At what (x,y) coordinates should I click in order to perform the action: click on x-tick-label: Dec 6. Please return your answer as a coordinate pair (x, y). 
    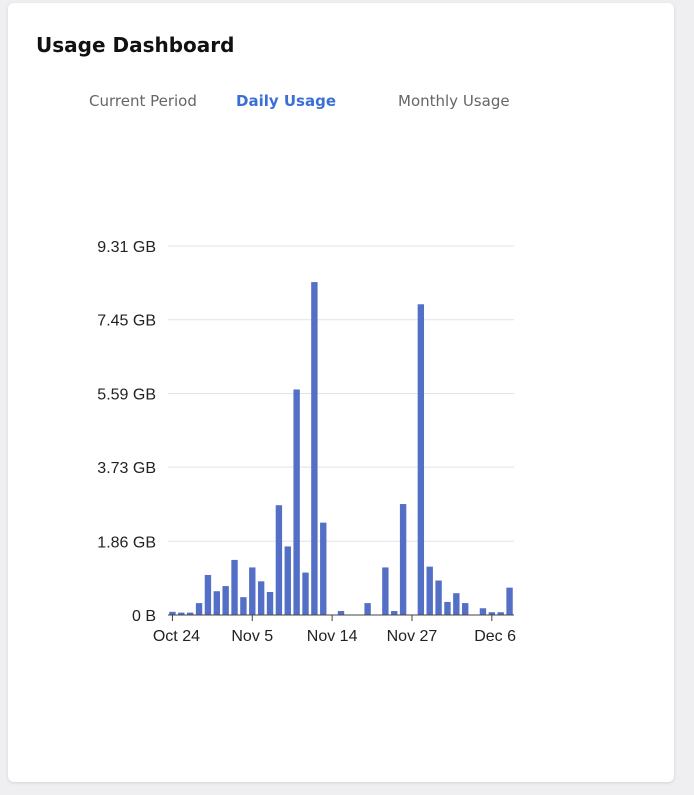
    Looking at the image, I should click on (495, 636).